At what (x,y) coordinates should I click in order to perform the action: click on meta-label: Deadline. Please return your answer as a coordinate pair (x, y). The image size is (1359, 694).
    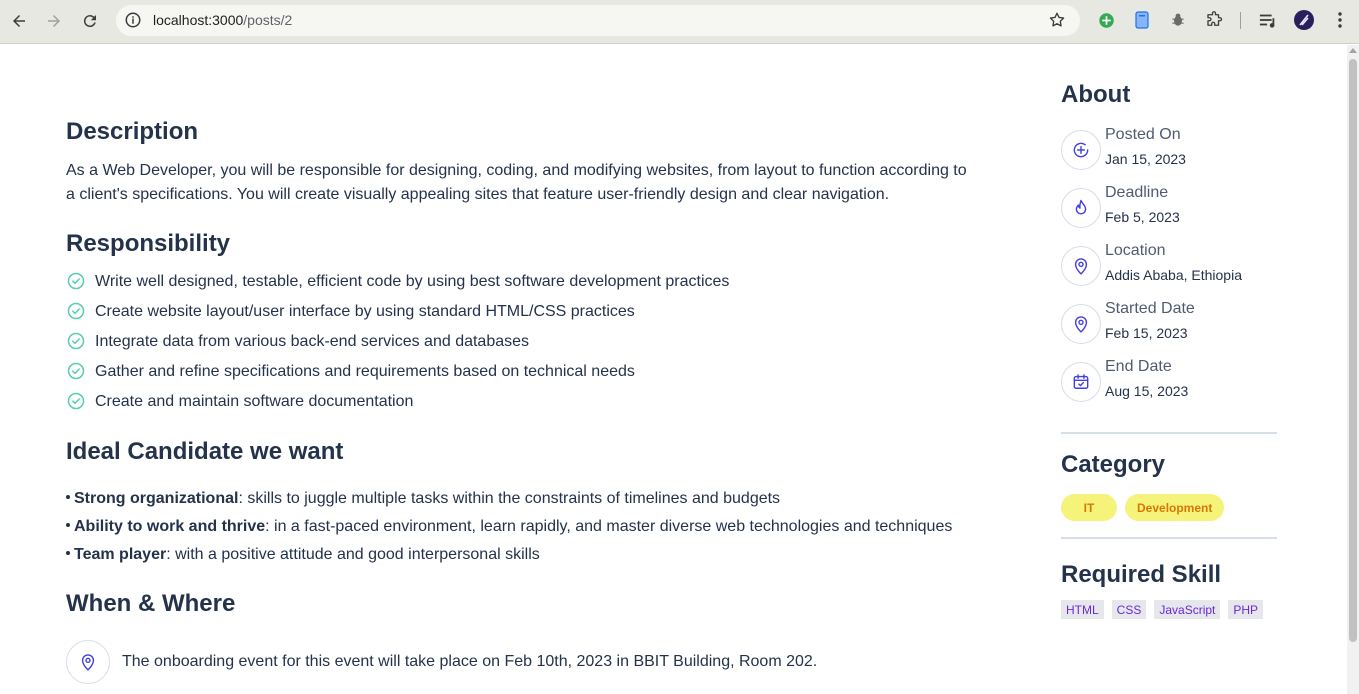
    Looking at the image, I should click on (1137, 192).